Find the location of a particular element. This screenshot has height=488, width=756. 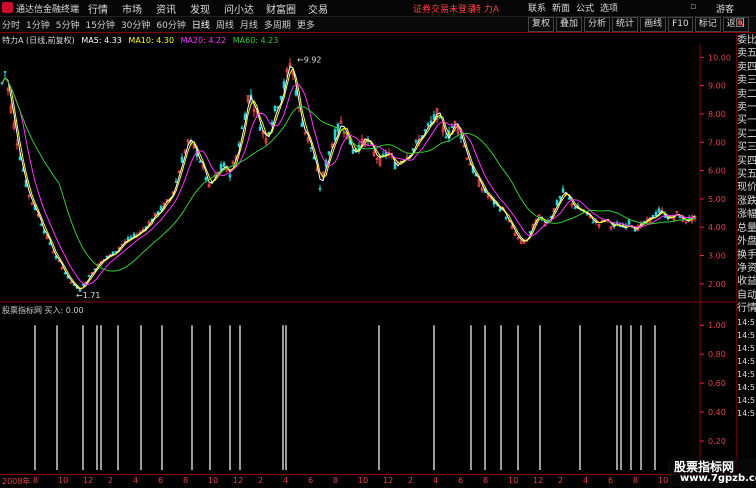

period-tab-3: 15分钟 is located at coordinates (99, 24).